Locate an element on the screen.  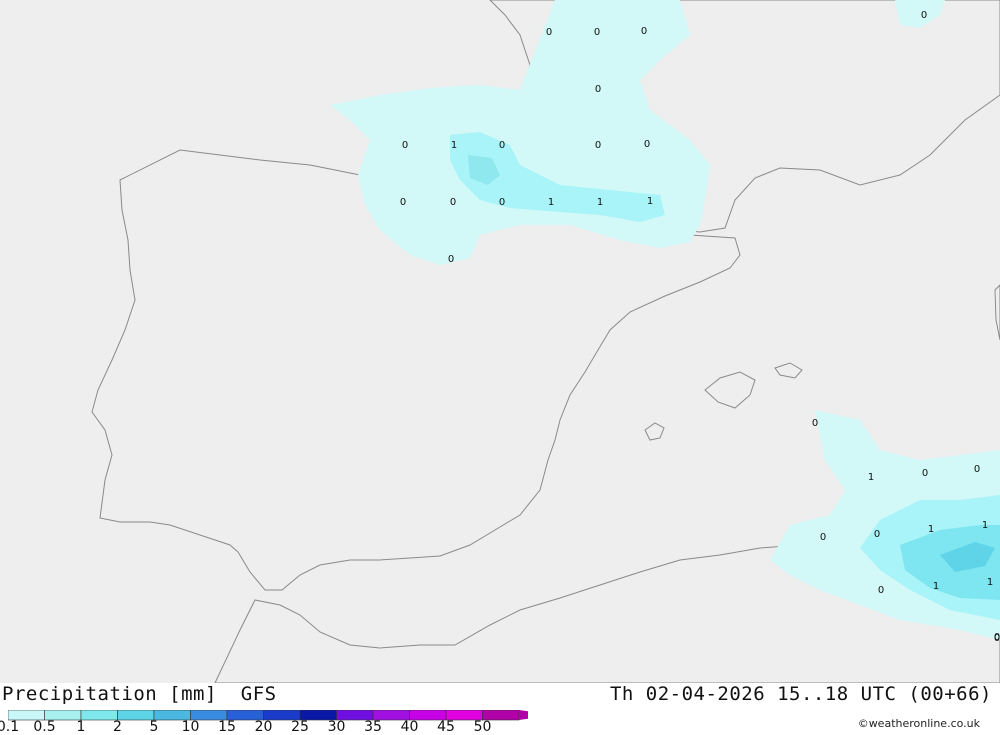
map-title: Precipitation [mm] GFS is located at coordinates (139, 694).